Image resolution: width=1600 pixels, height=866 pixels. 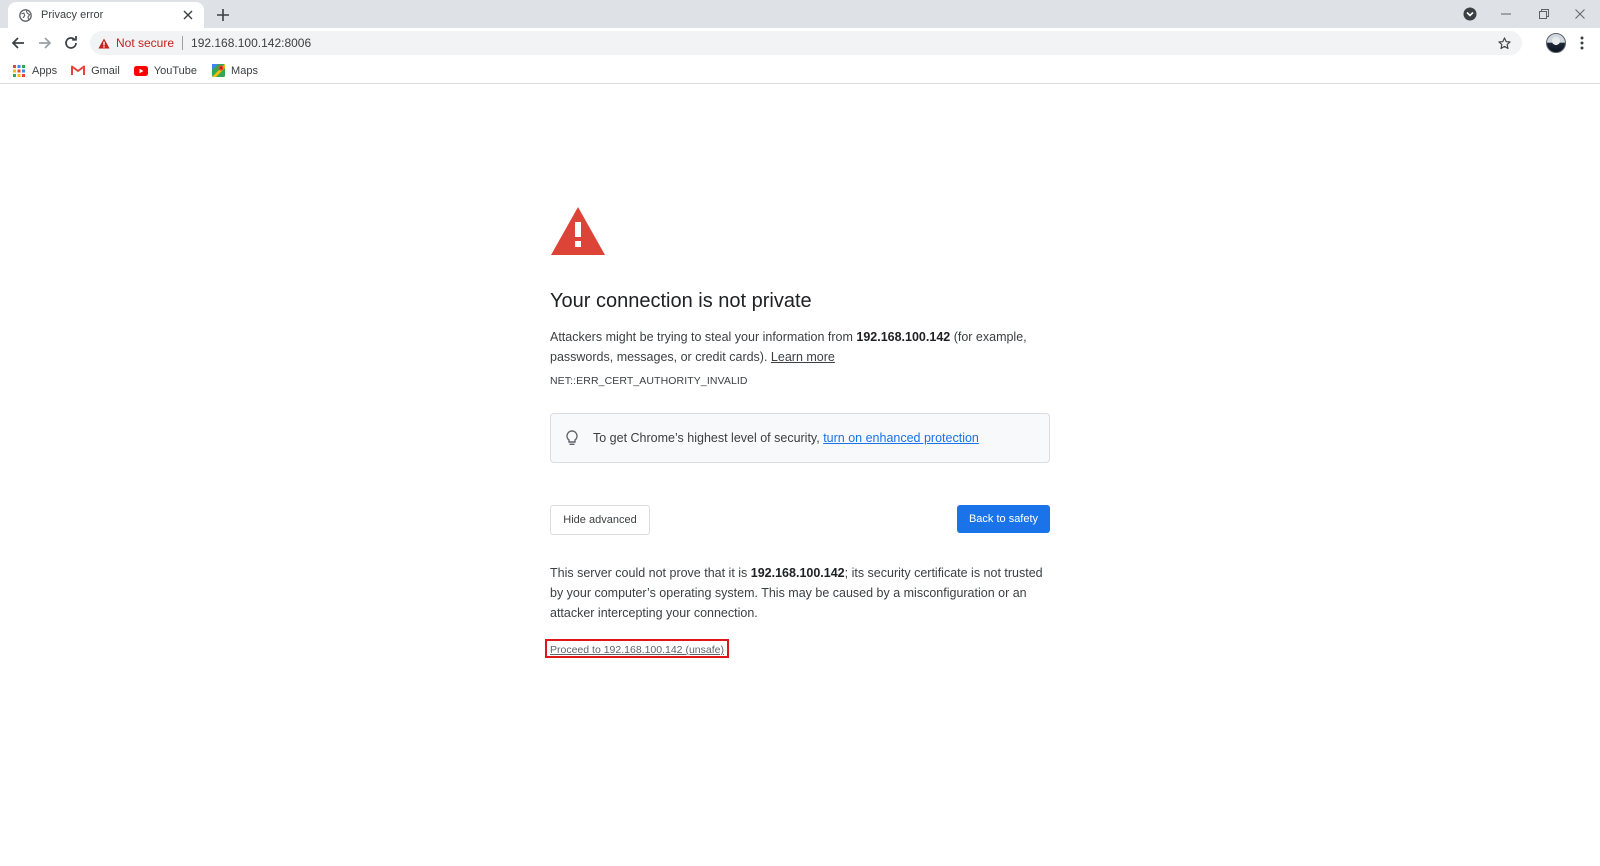 What do you see at coordinates (71, 43) in the screenshot?
I see `reload-icon` at bounding box center [71, 43].